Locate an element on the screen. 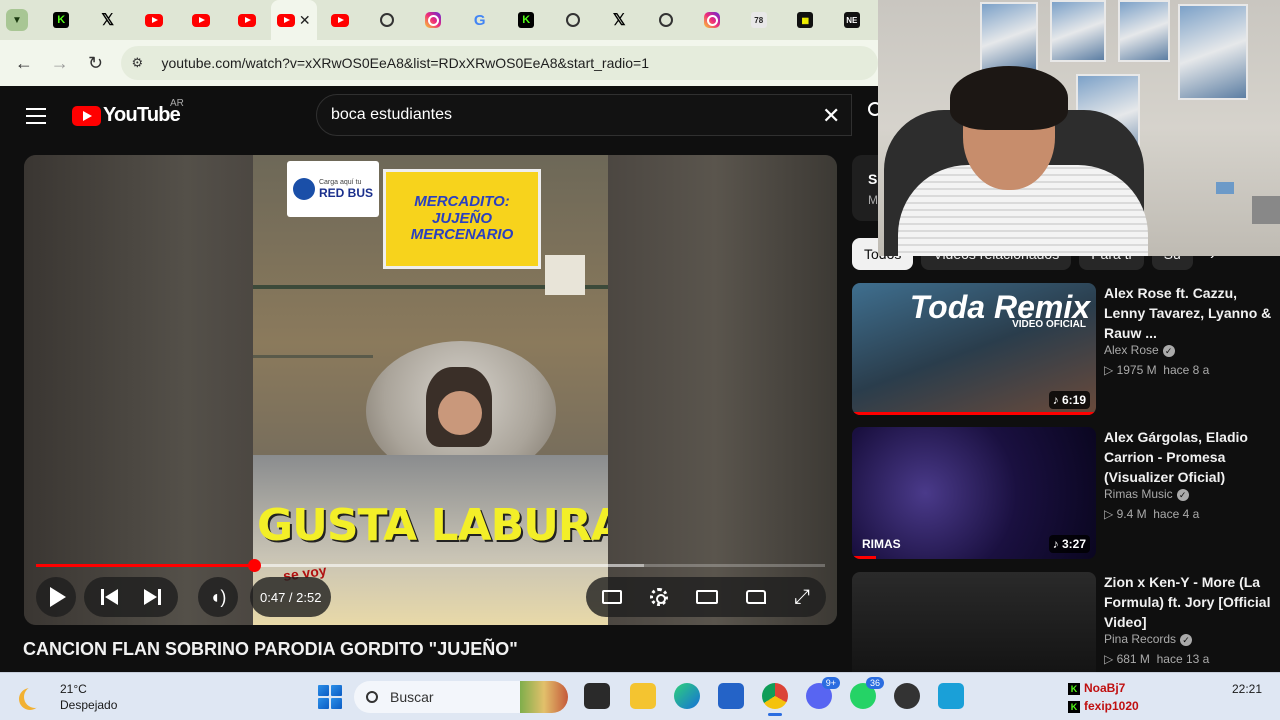 This screenshot has height=720, width=1280. channel-name: Rimas Music ✓ is located at coordinates (1146, 494).